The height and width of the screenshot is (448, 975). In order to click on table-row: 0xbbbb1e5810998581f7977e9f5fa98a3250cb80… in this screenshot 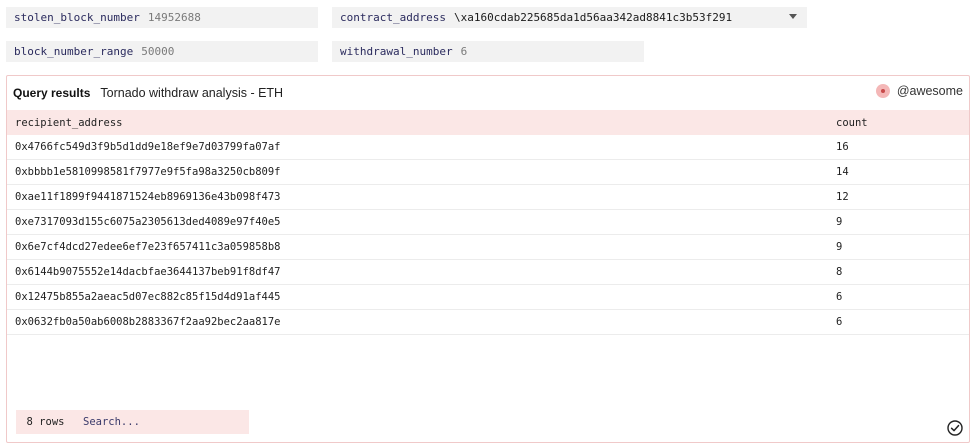, I will do `click(488, 172)`.